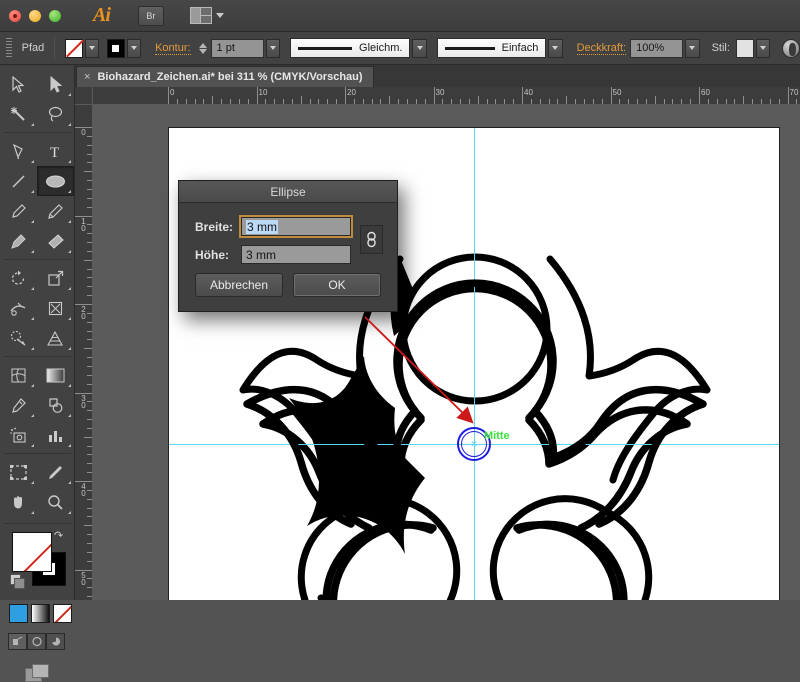  I want to click on stroke-weight-input: 1 pt, so click(237, 48).